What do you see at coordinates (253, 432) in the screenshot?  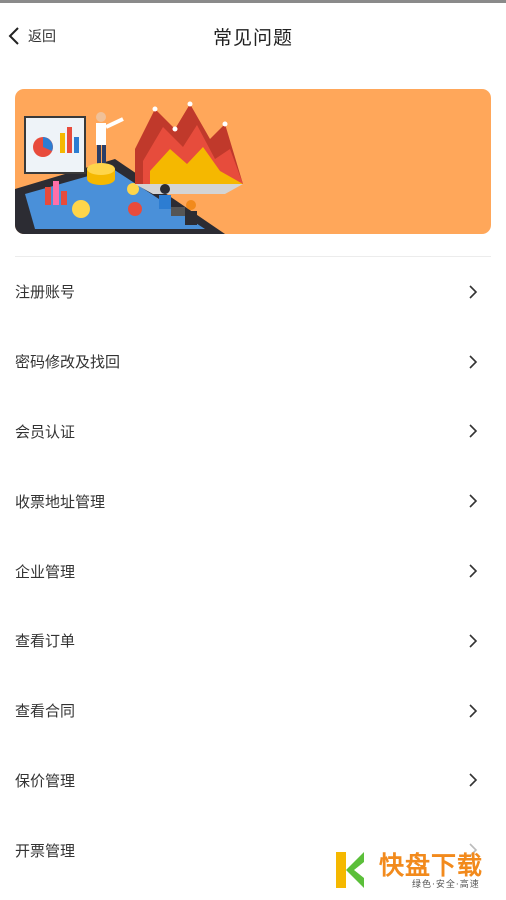 I see `faq-item-member-verification: 会员认证` at bounding box center [253, 432].